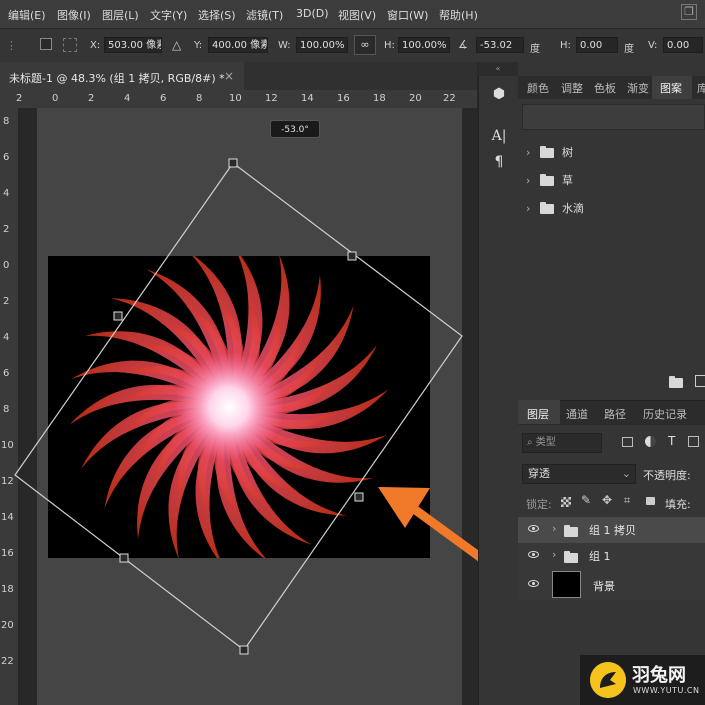  I want to click on layer-filter-select: ⌕ 类型, so click(562, 443).